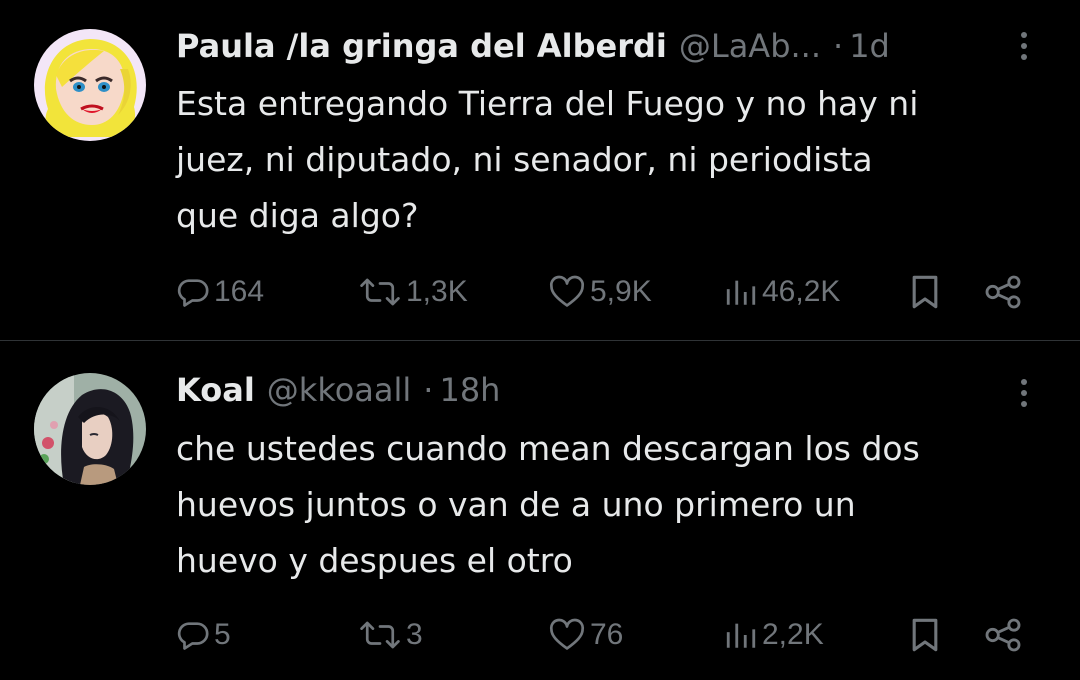 Image resolution: width=1080 pixels, height=680 pixels. Describe the element at coordinates (540, 635) in the screenshot. I see `action-bar: 5 3 76 2,2K` at that location.